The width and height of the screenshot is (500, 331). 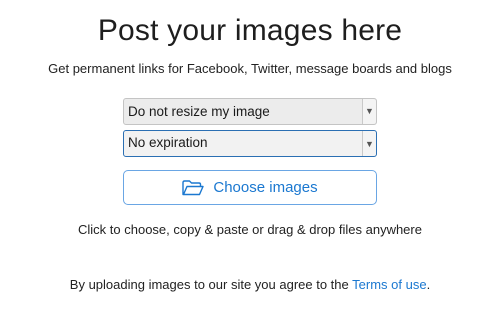 I want to click on resize-select-value: Do not resize my image, so click(x=199, y=111).